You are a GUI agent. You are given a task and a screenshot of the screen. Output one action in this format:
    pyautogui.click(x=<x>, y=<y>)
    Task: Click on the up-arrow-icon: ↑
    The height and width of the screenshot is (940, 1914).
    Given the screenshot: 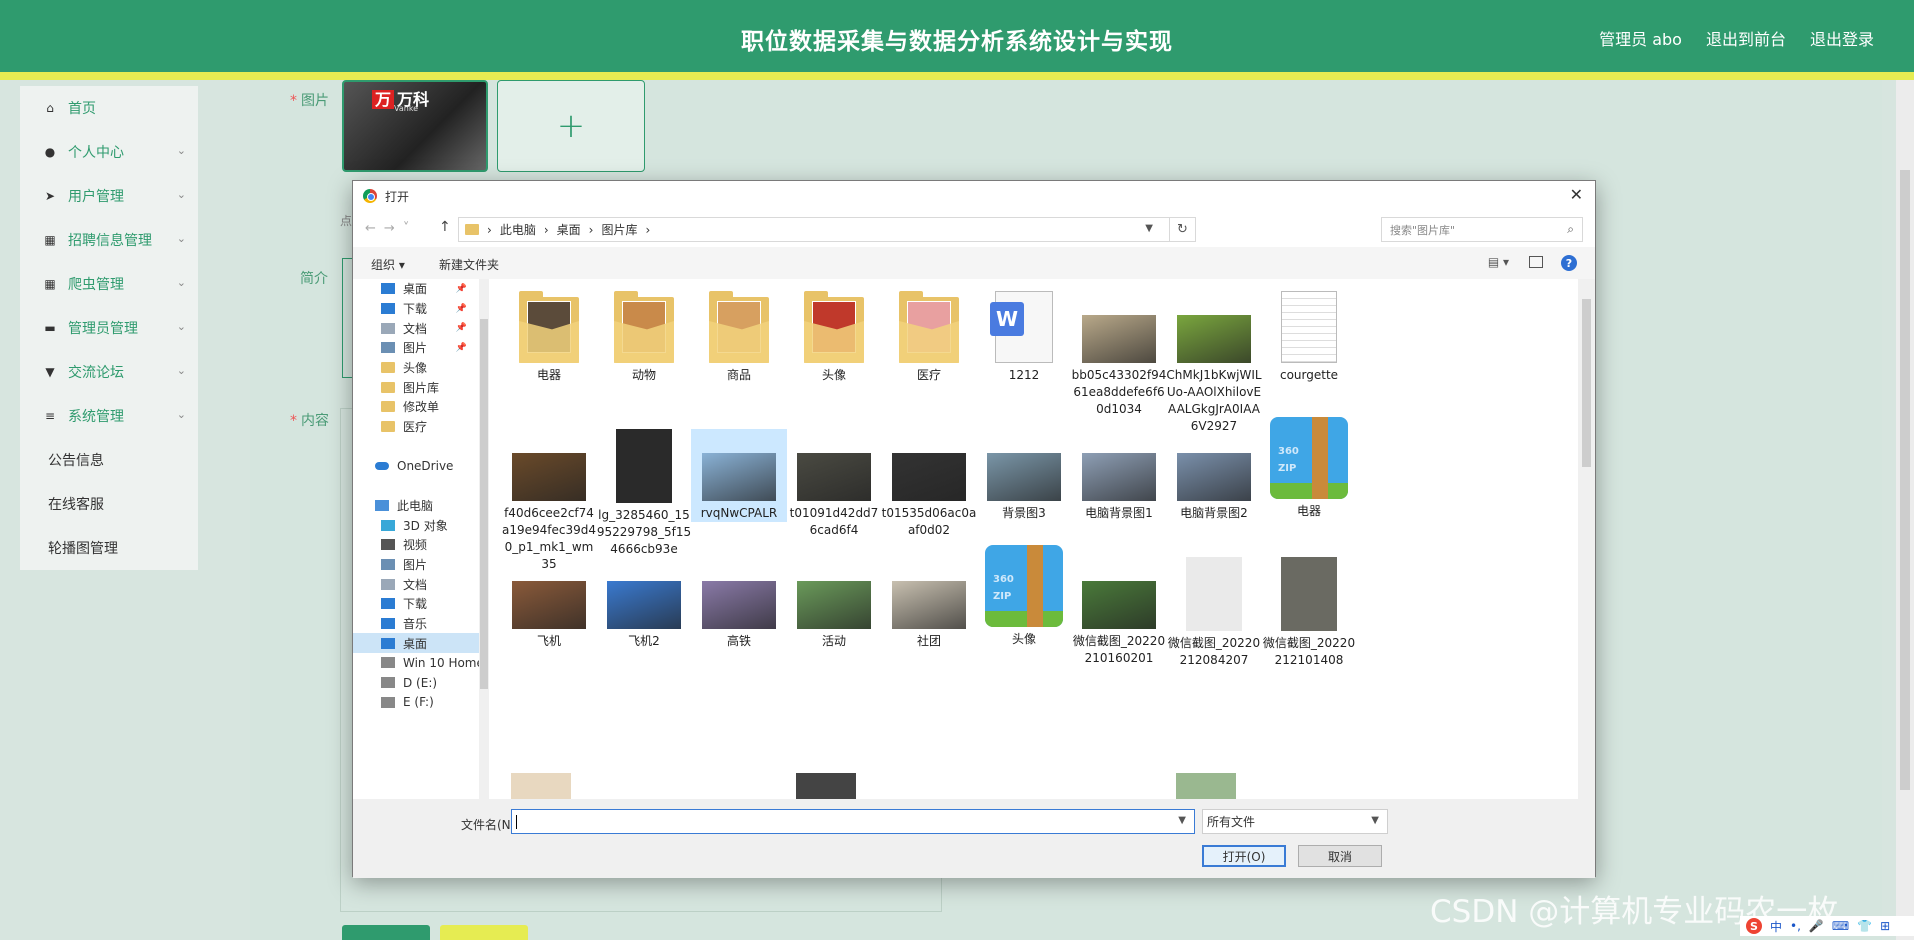 What is the action you would take?
    pyautogui.click(x=445, y=227)
    